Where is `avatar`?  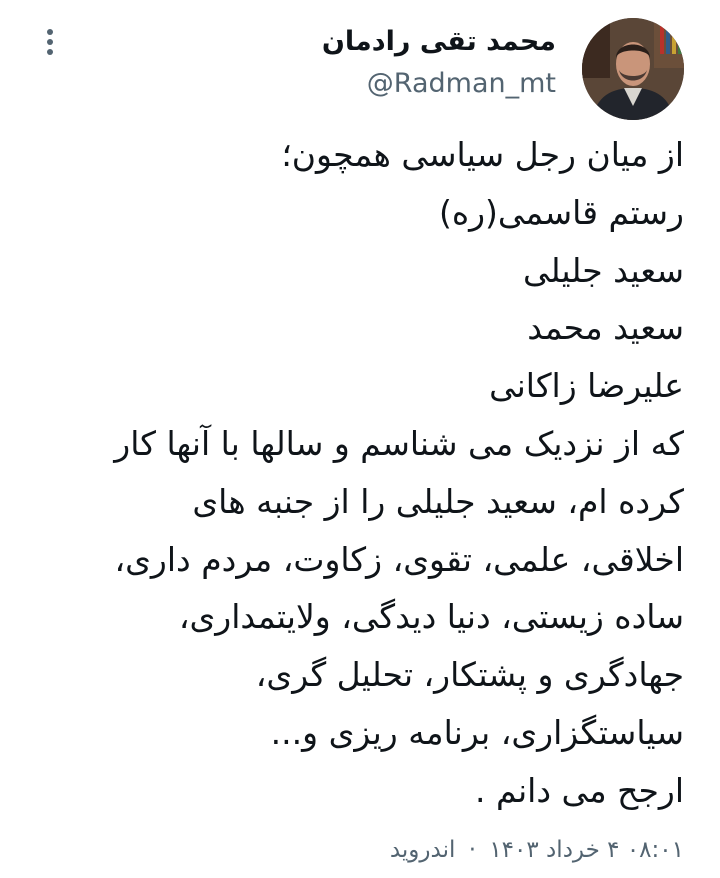 avatar is located at coordinates (633, 69).